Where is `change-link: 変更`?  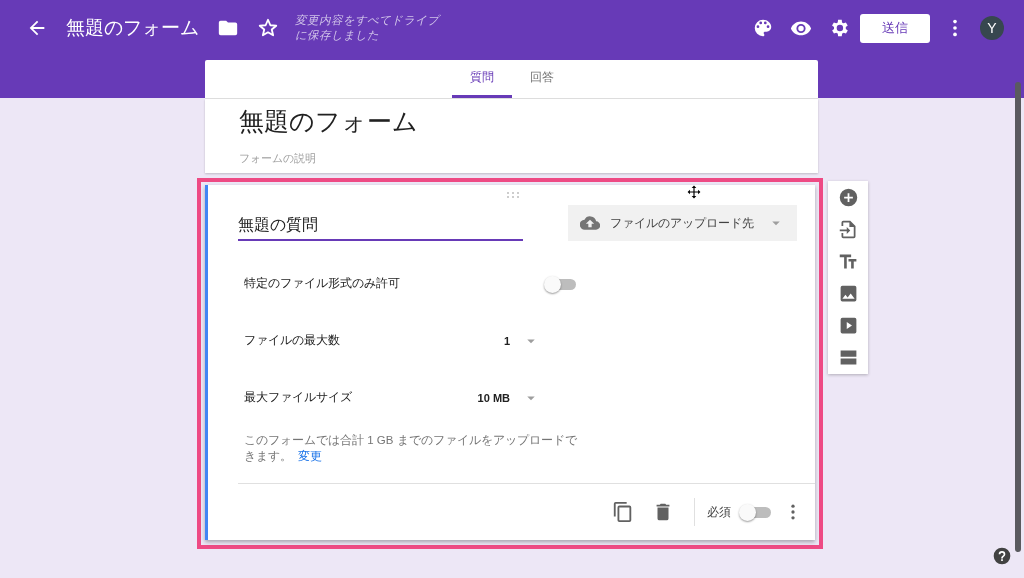 change-link: 変更 is located at coordinates (310, 456).